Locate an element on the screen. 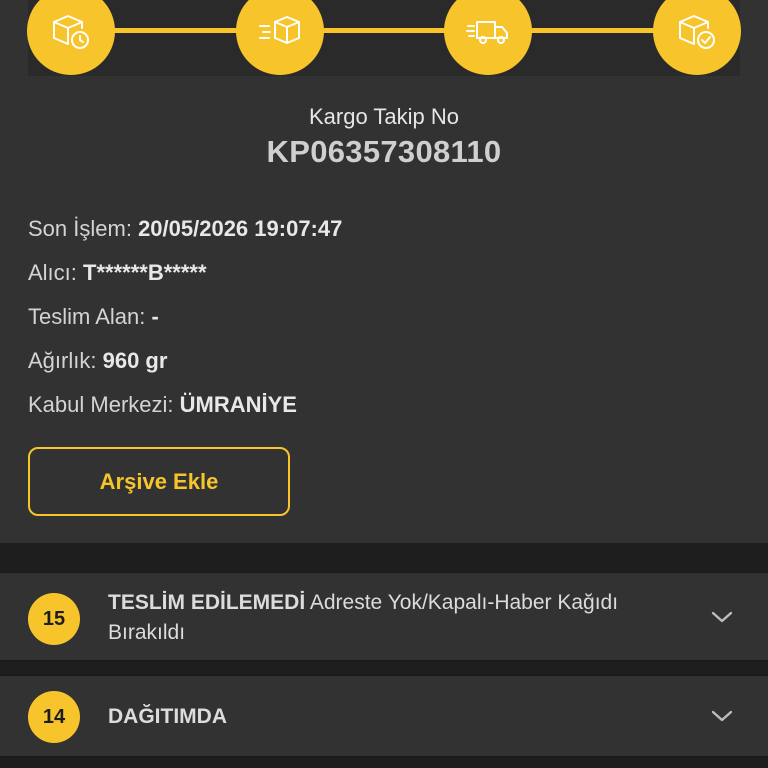  package-clock-icon is located at coordinates (71, 32).